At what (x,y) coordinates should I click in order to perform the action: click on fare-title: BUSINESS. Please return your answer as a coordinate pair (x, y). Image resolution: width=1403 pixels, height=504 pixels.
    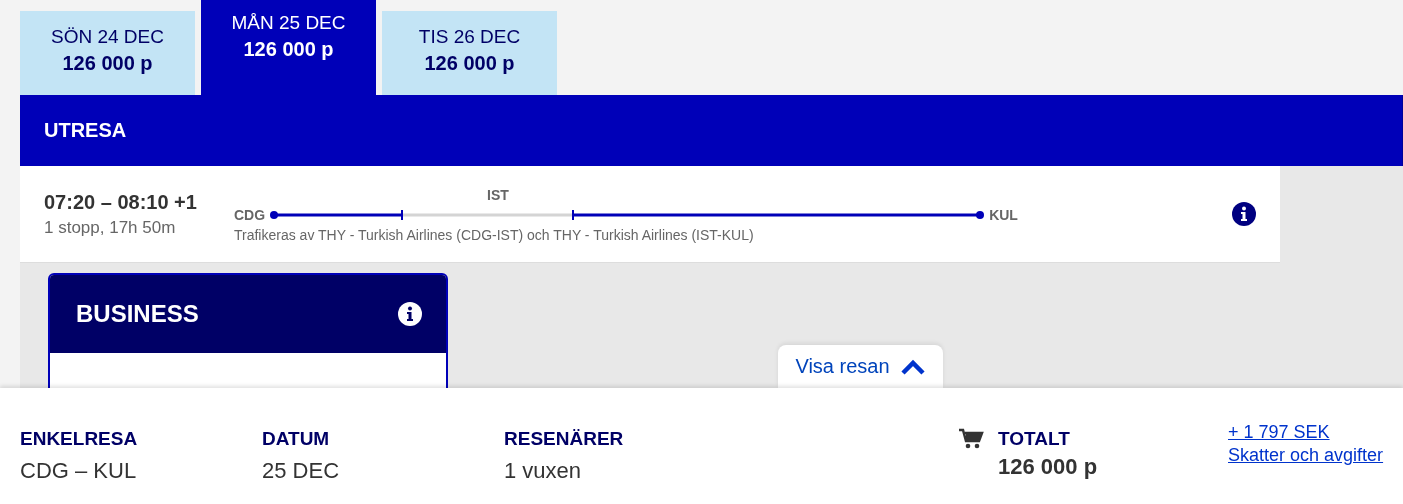
    Looking at the image, I should click on (137, 314).